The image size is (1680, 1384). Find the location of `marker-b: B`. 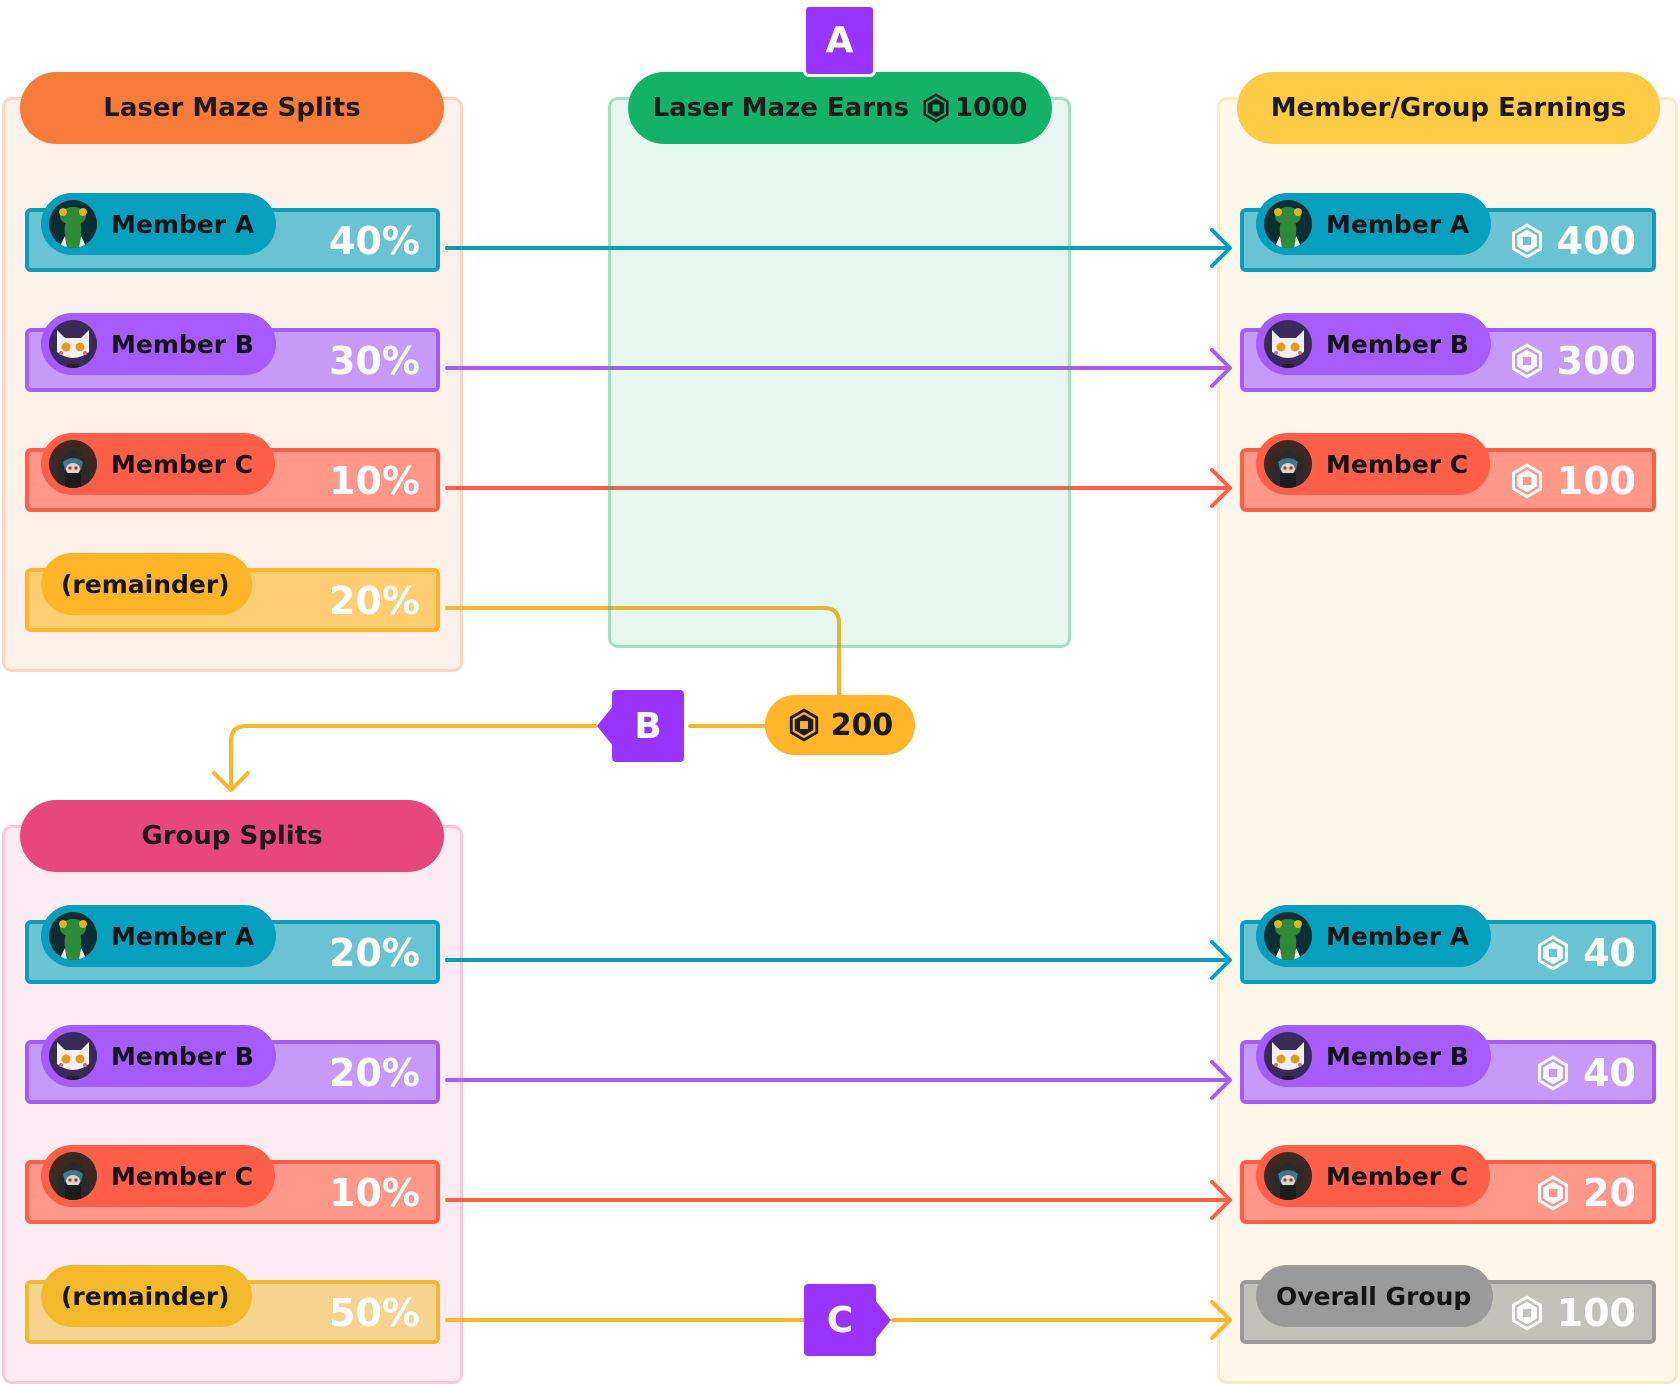

marker-b: B is located at coordinates (648, 726).